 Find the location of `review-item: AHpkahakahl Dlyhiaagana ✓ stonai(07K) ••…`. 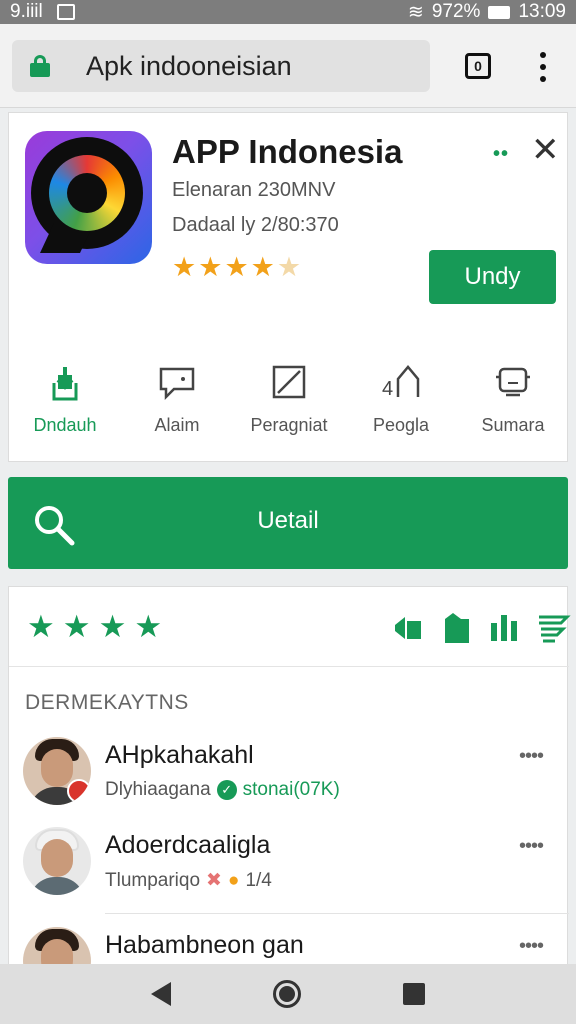

review-item: AHpkahakahl Dlyhiaagana ✓ stonai(07K) ••… is located at coordinates (289, 780).